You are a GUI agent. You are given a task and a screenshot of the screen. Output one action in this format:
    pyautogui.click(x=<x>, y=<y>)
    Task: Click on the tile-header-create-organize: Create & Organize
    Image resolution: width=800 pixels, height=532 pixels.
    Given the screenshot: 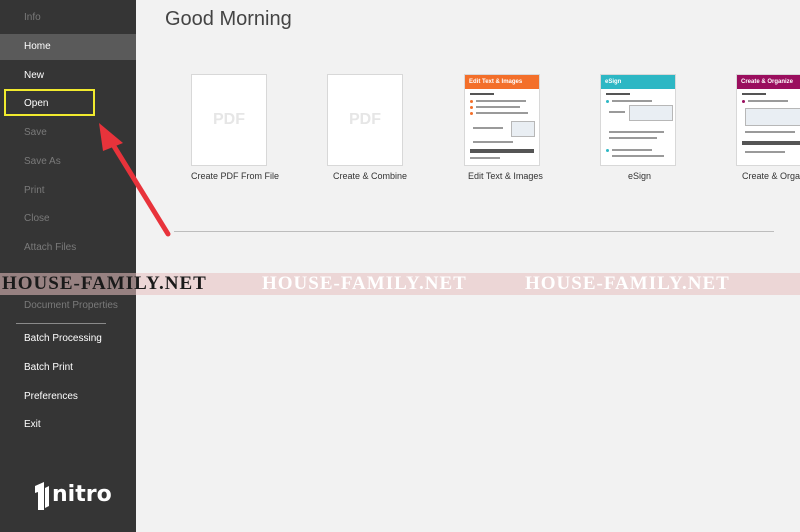 What is the action you would take?
    pyautogui.click(x=768, y=82)
    